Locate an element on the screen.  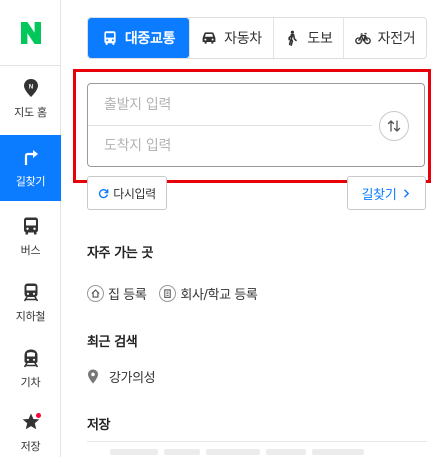
find-route-label: 길찾기 is located at coordinates (379, 195).